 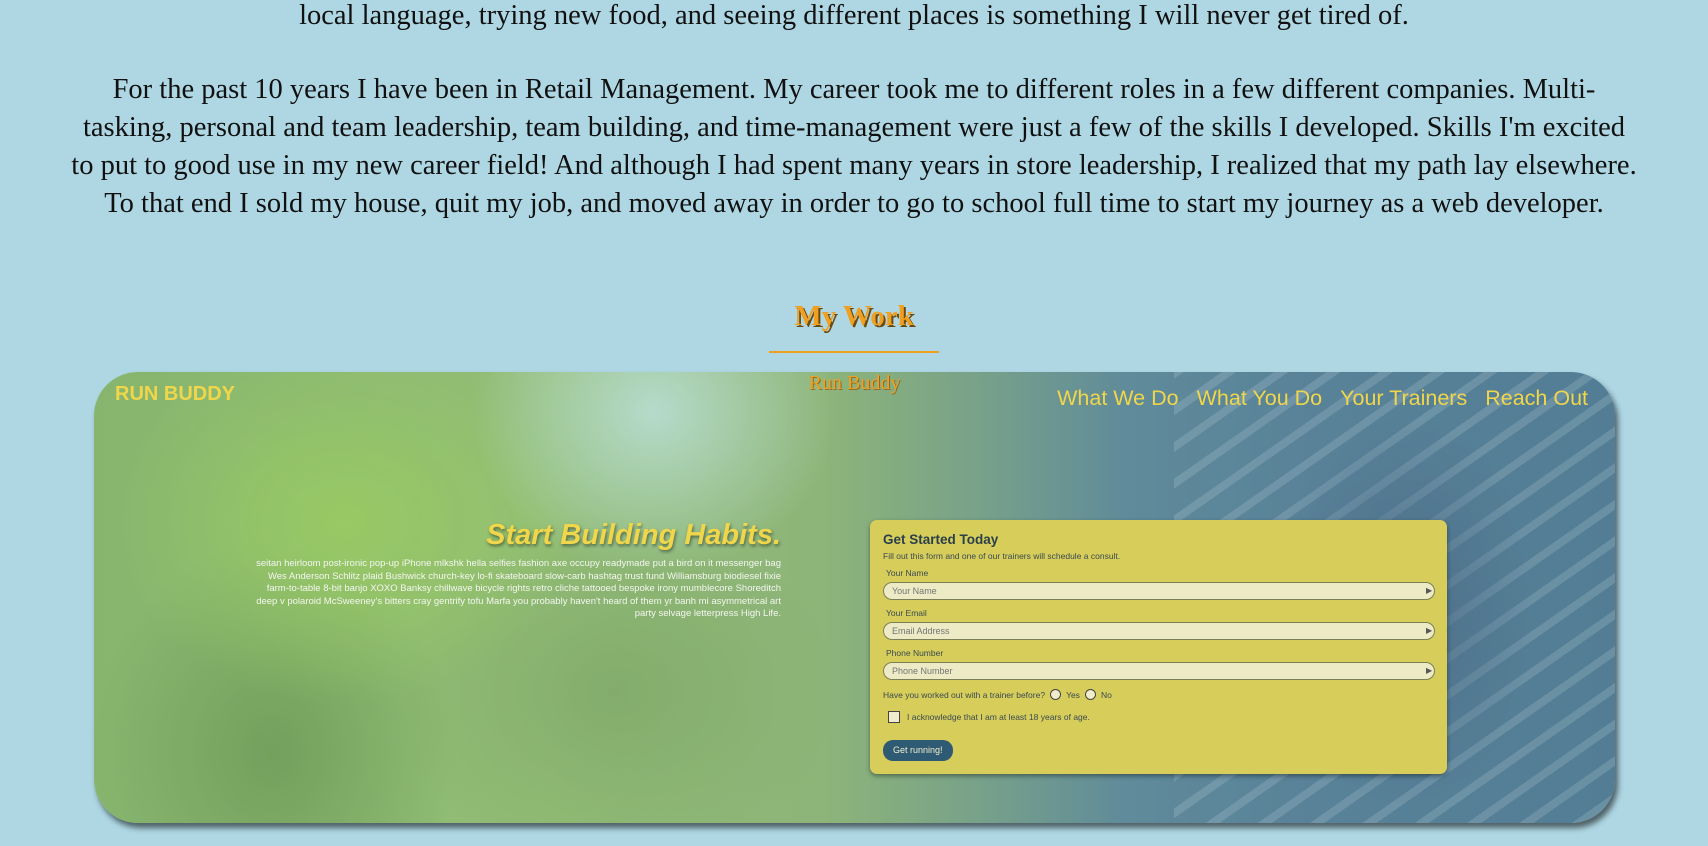 I want to click on nav-what-you-do: What You Do, so click(x=1259, y=398).